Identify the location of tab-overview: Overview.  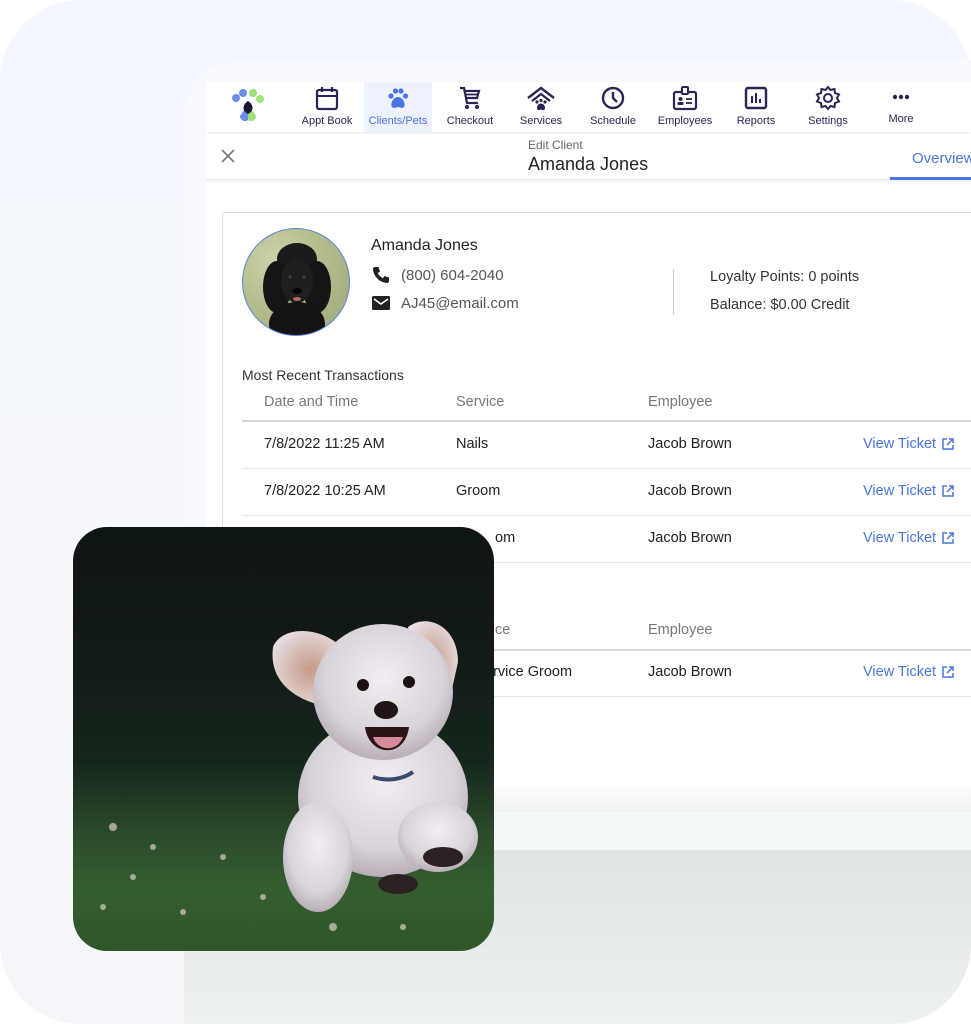
(941, 158).